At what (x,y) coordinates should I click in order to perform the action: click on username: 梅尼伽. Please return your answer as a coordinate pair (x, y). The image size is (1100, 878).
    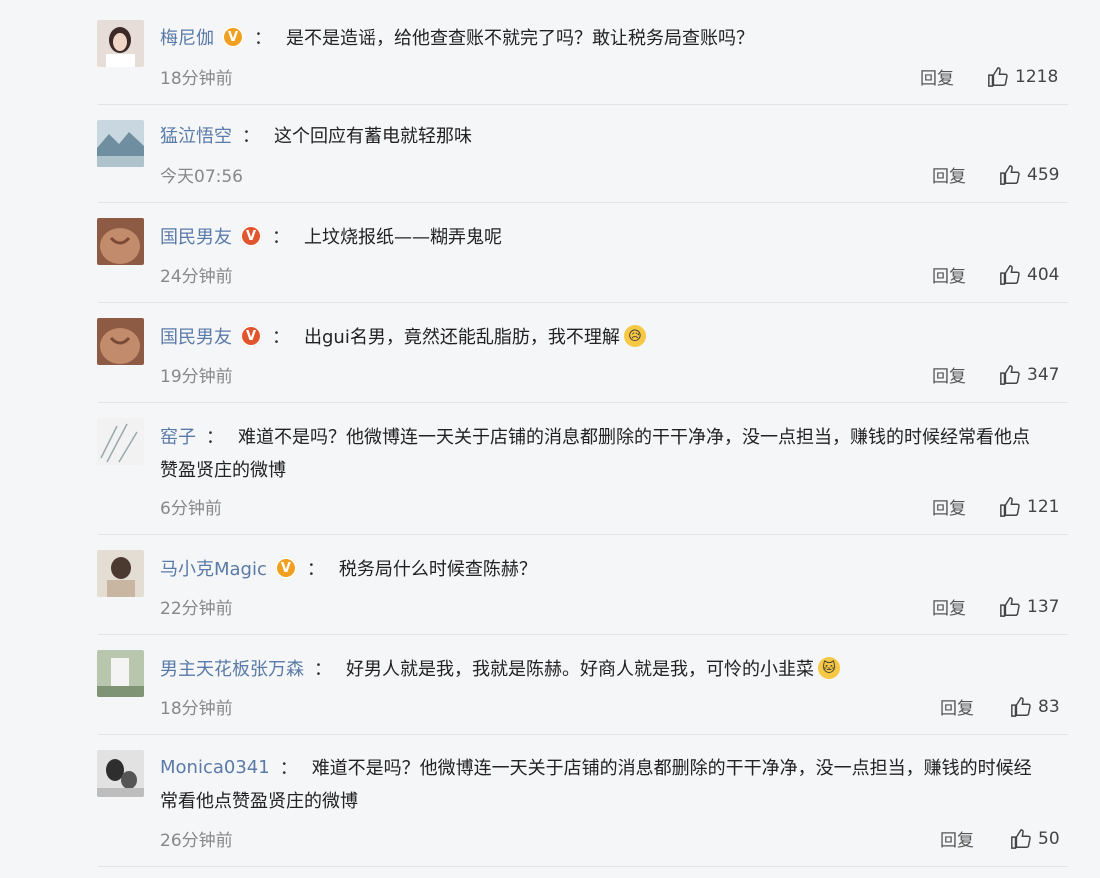
    Looking at the image, I should click on (187, 37).